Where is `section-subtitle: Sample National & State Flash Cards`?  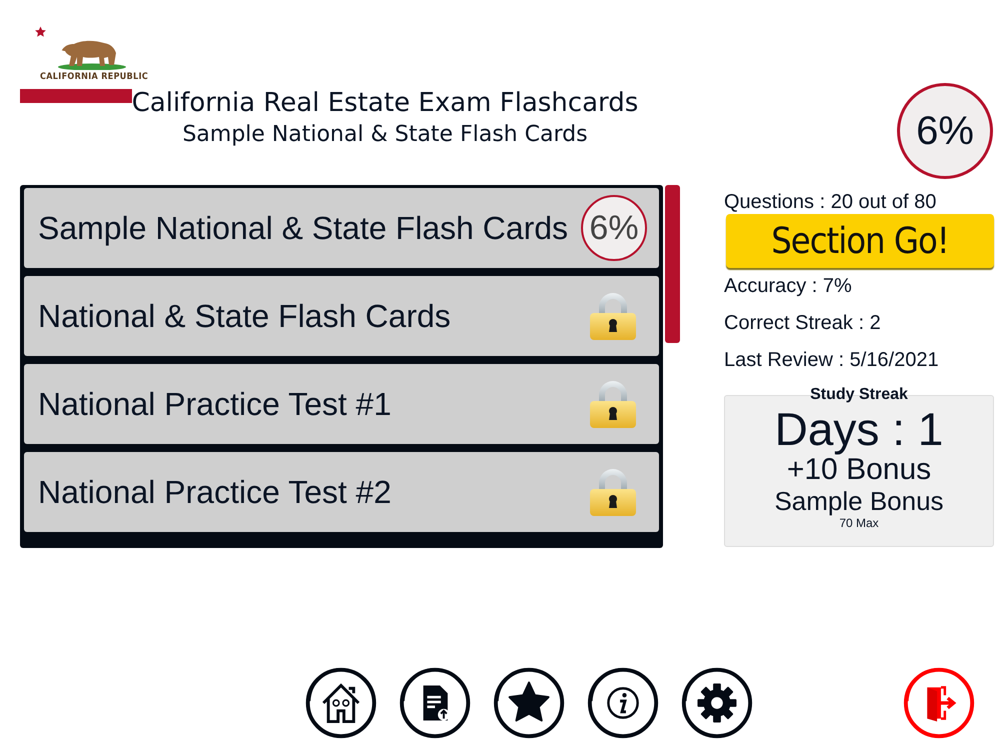 section-subtitle: Sample National & State Flash Cards is located at coordinates (385, 134).